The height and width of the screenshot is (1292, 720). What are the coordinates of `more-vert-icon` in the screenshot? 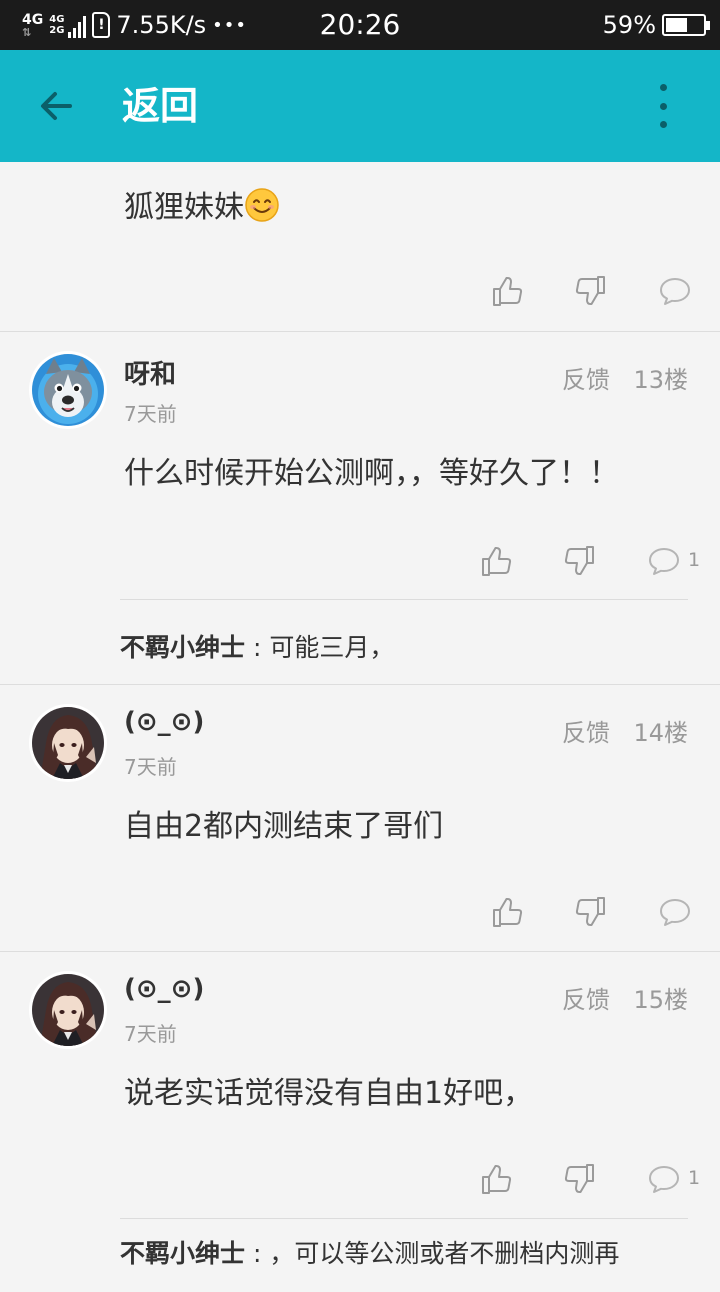 It's located at (663, 106).